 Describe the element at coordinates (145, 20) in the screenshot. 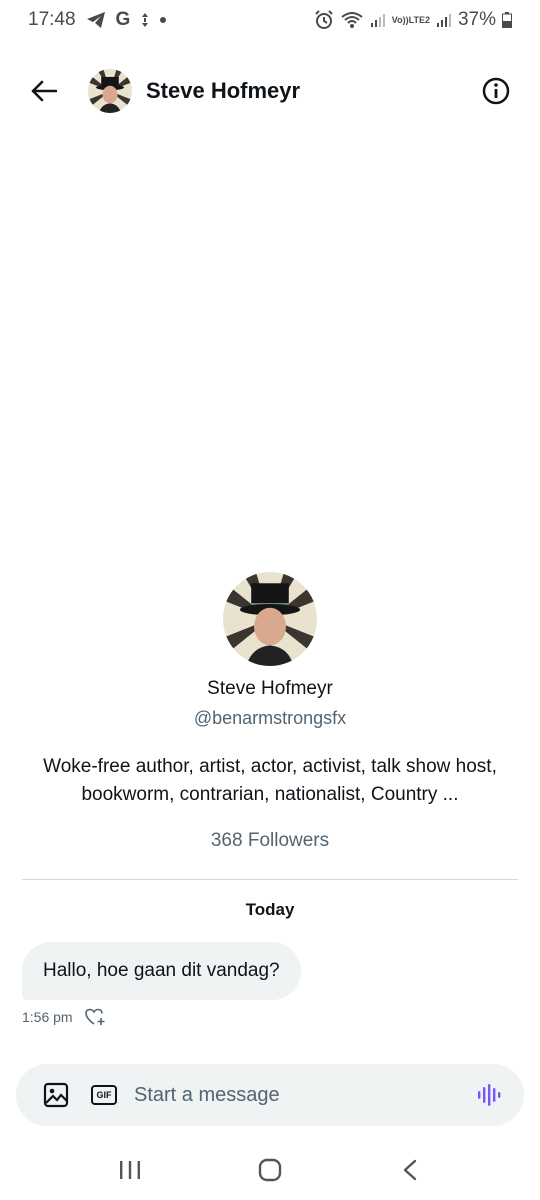

I see `data-transfer-icon` at that location.